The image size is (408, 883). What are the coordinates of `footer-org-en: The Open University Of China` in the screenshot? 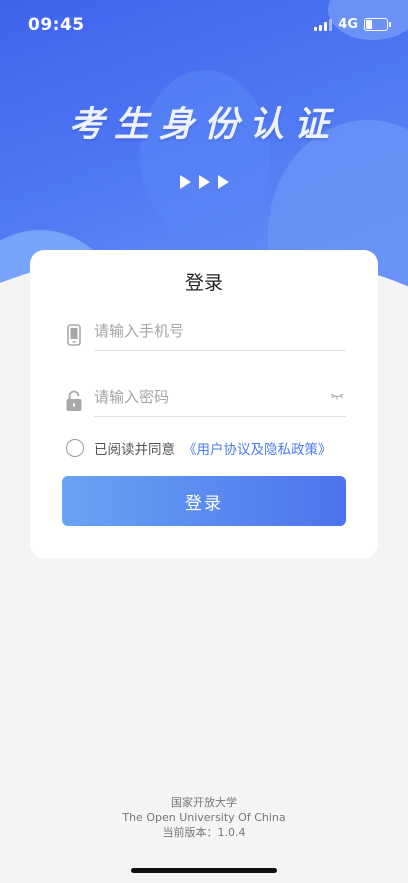 It's located at (204, 817).